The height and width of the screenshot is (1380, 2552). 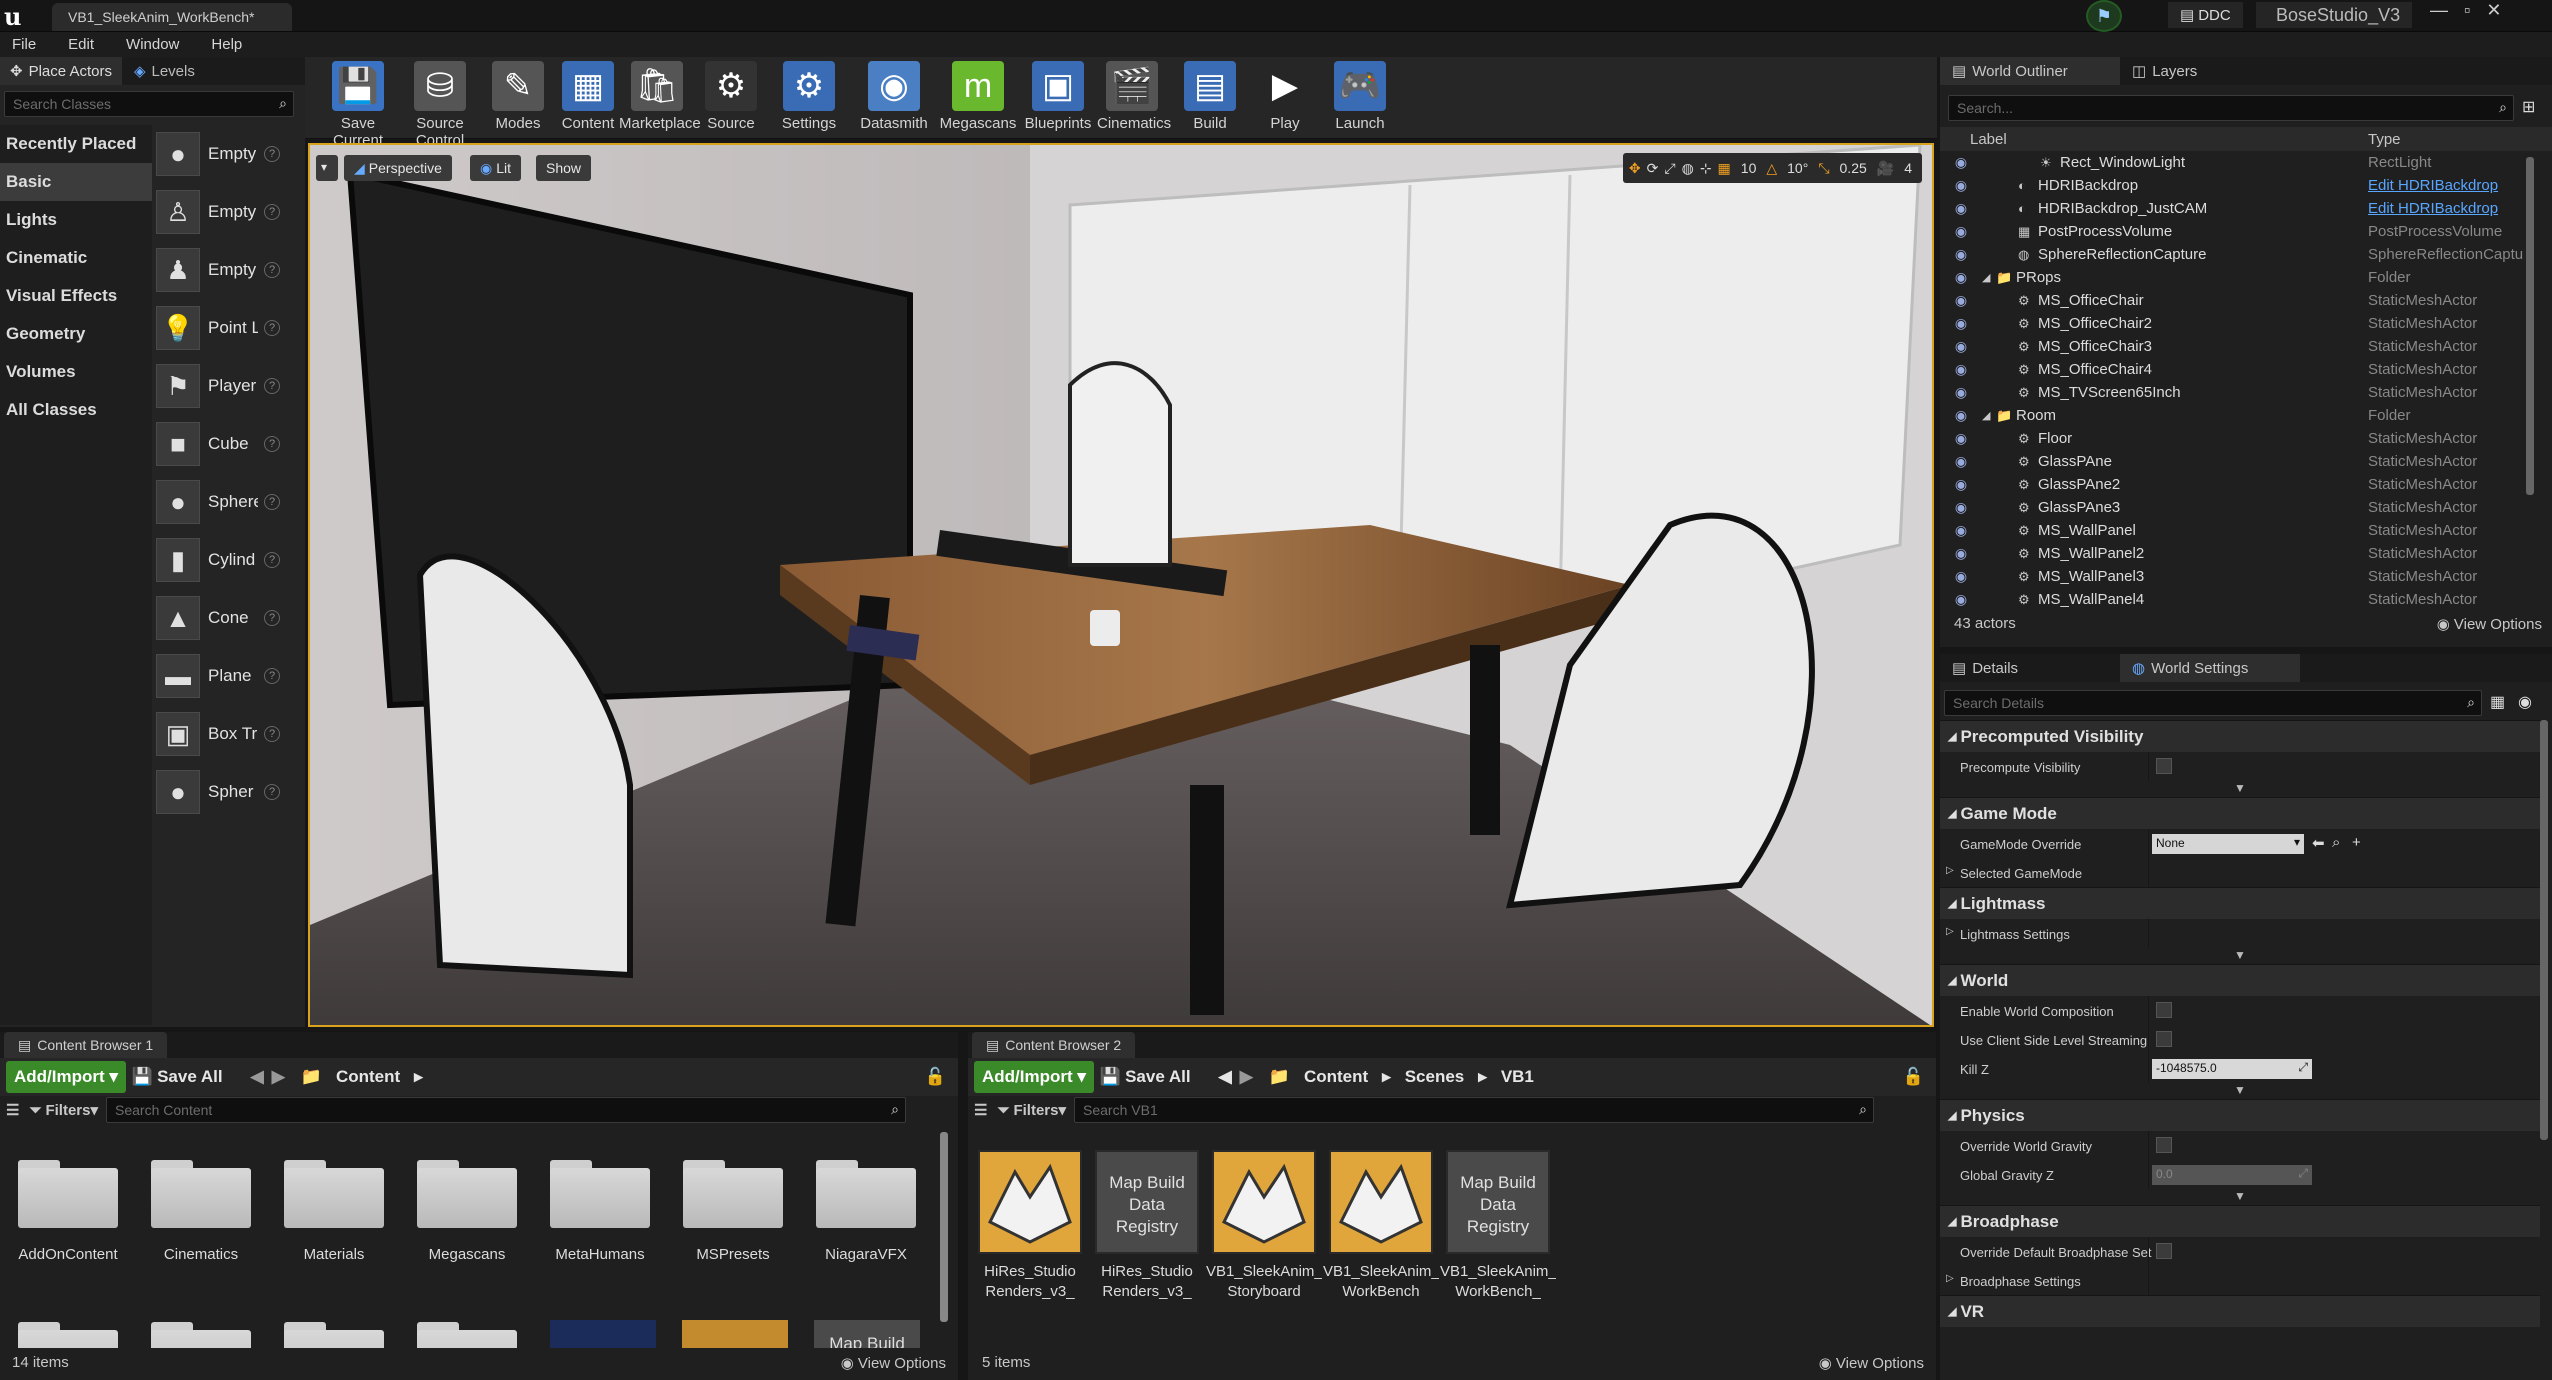 I want to click on actor-item: ▲ Cone?, so click(x=228, y=618).